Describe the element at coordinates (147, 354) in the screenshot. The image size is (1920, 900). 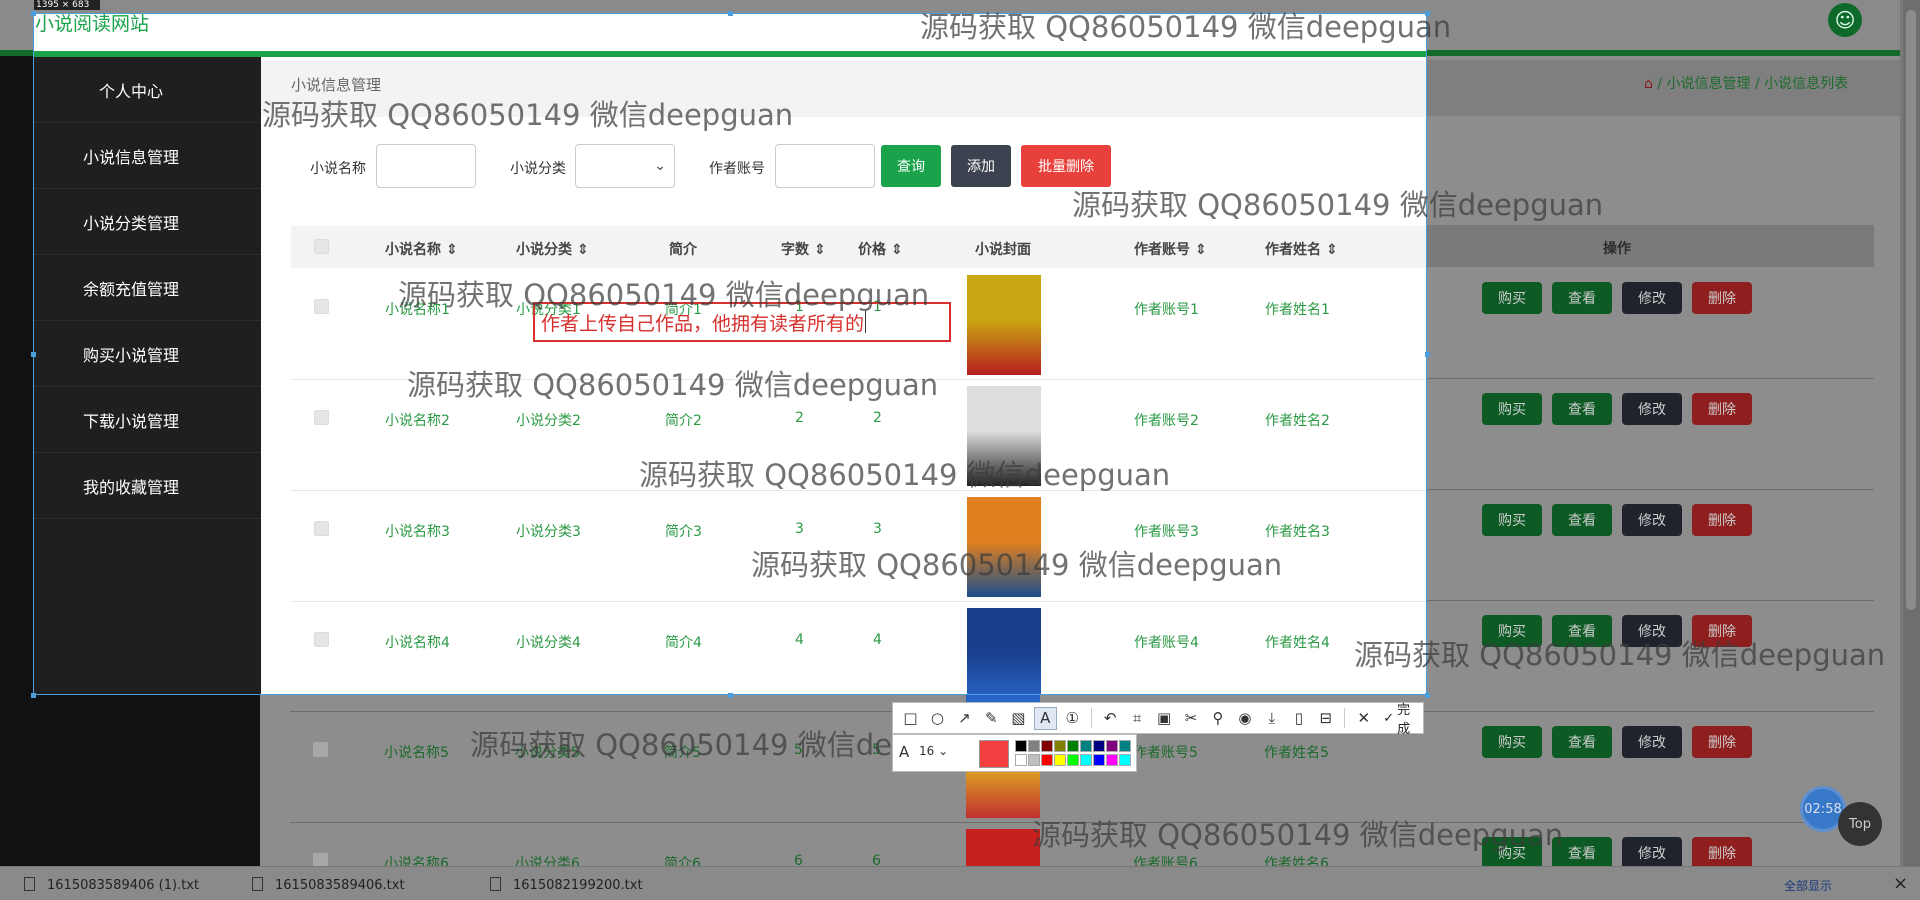
I see `sidebar-item-purchase: 购买小说管理` at that location.